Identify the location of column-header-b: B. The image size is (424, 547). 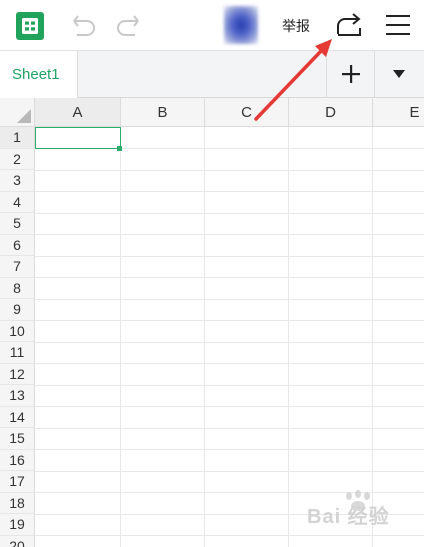
(163, 112).